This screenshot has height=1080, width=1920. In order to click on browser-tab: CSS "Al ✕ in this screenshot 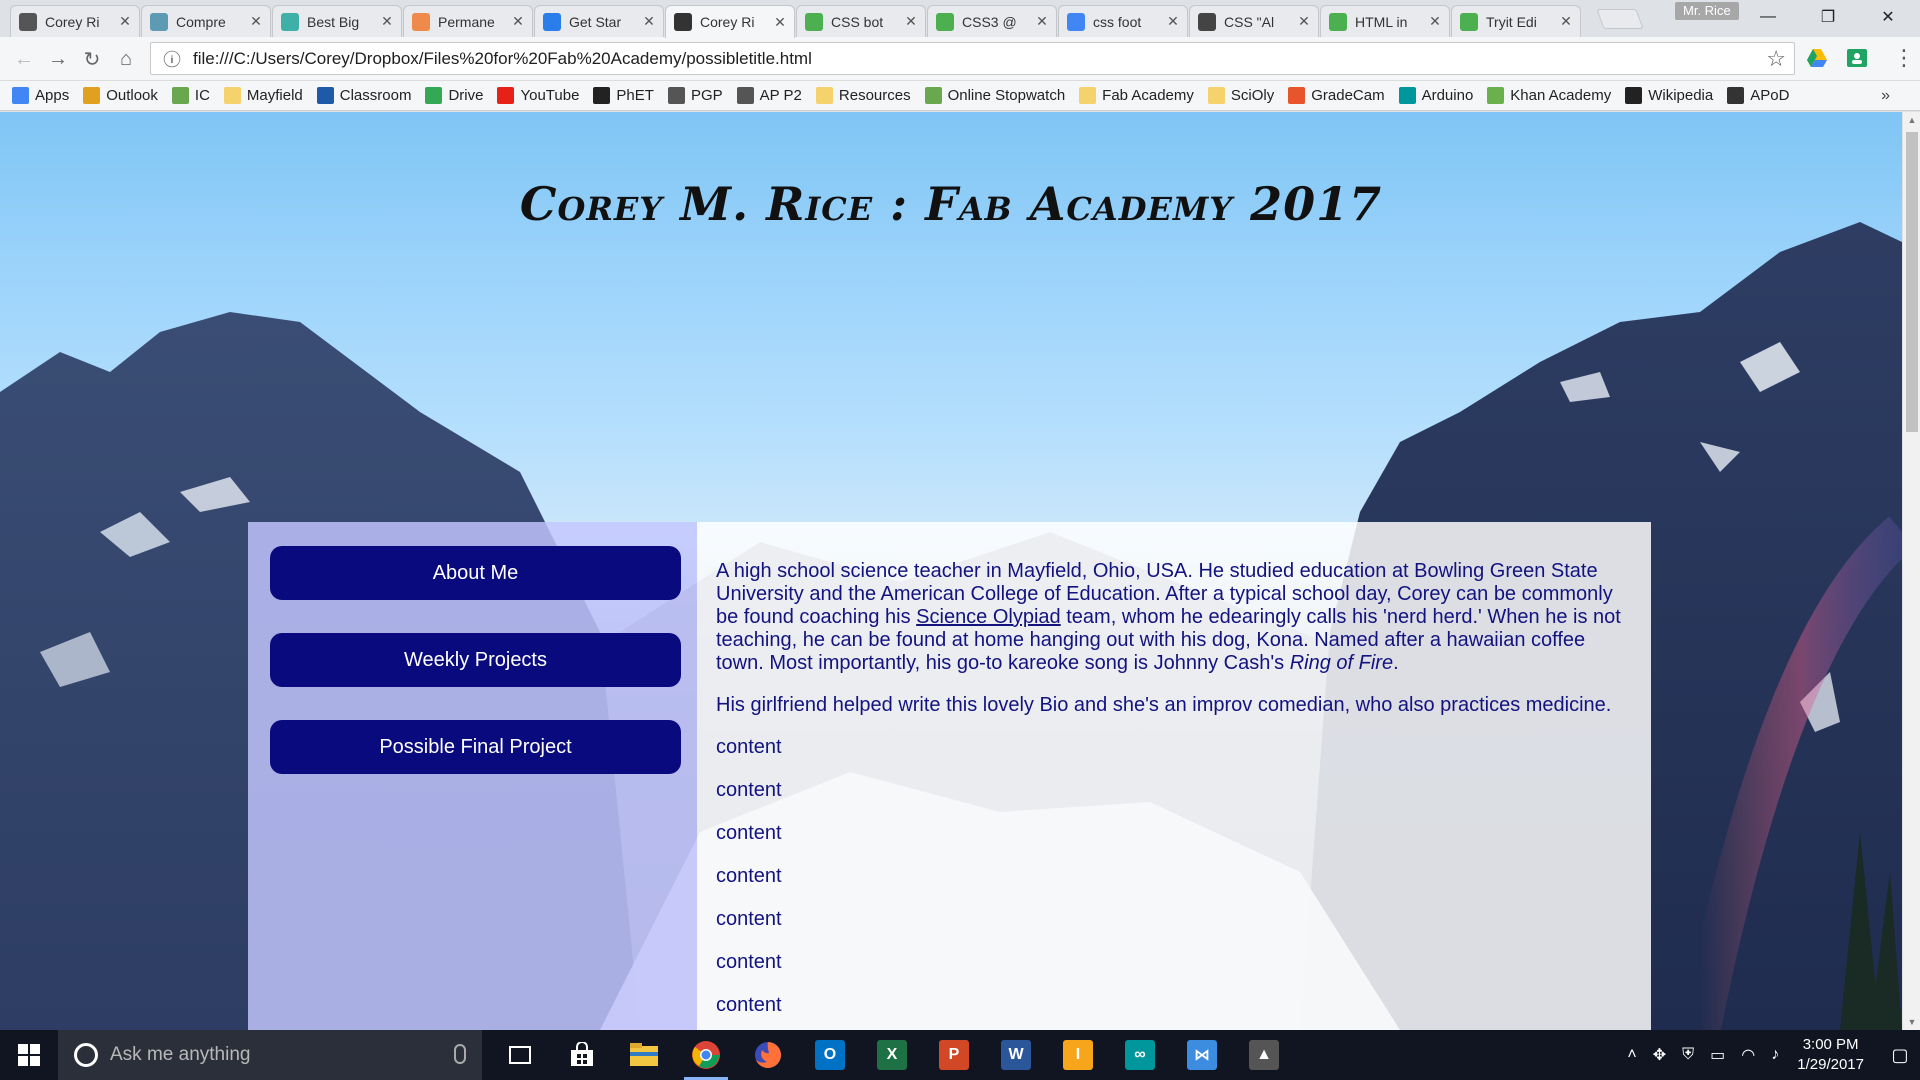, I will do `click(1254, 21)`.